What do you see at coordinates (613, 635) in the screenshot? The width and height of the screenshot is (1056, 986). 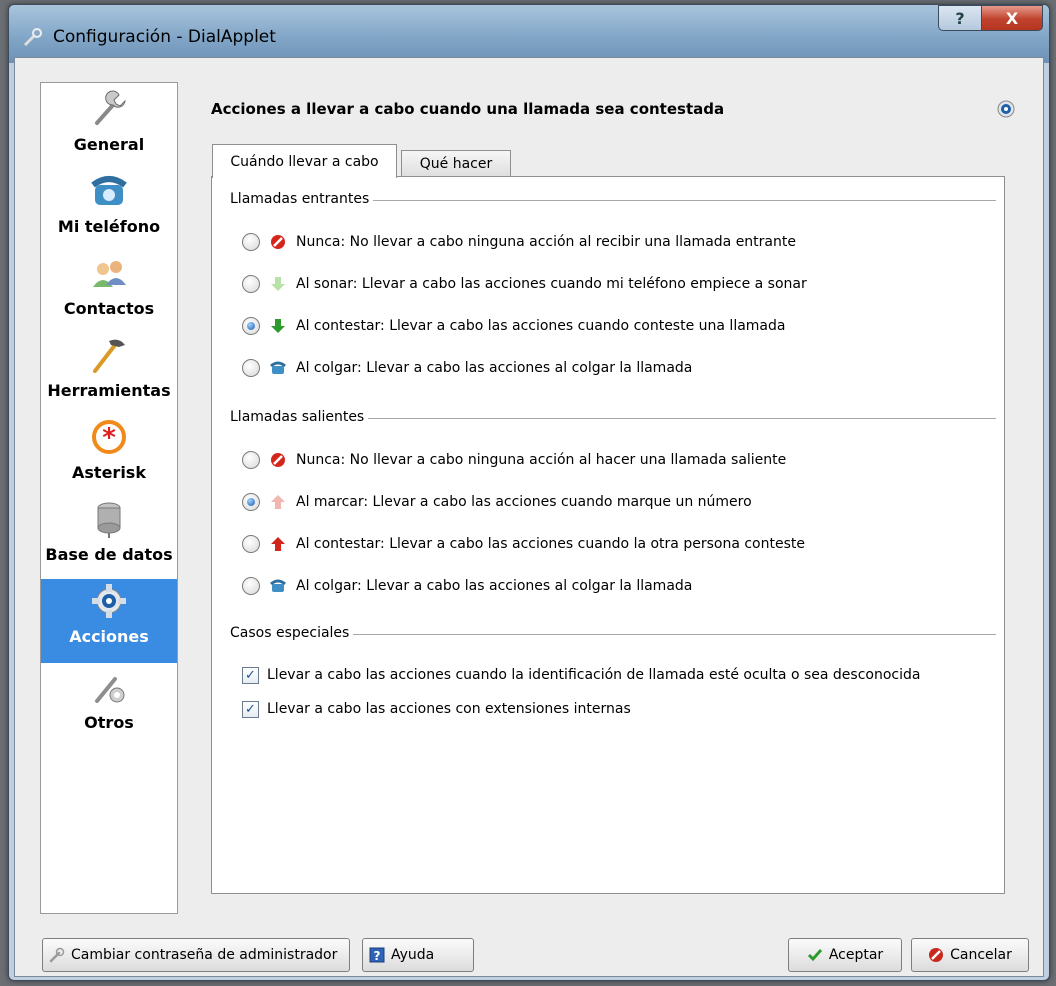 I see `special-cases-group: Casos especiales` at bounding box center [613, 635].